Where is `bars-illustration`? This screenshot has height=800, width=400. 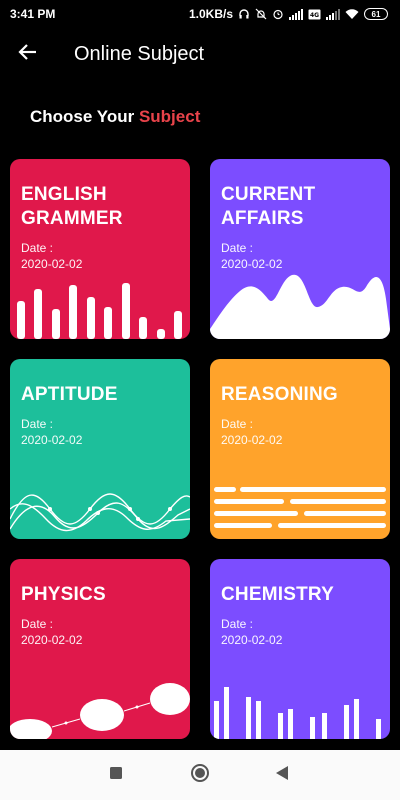 bars-illustration is located at coordinates (99, 311).